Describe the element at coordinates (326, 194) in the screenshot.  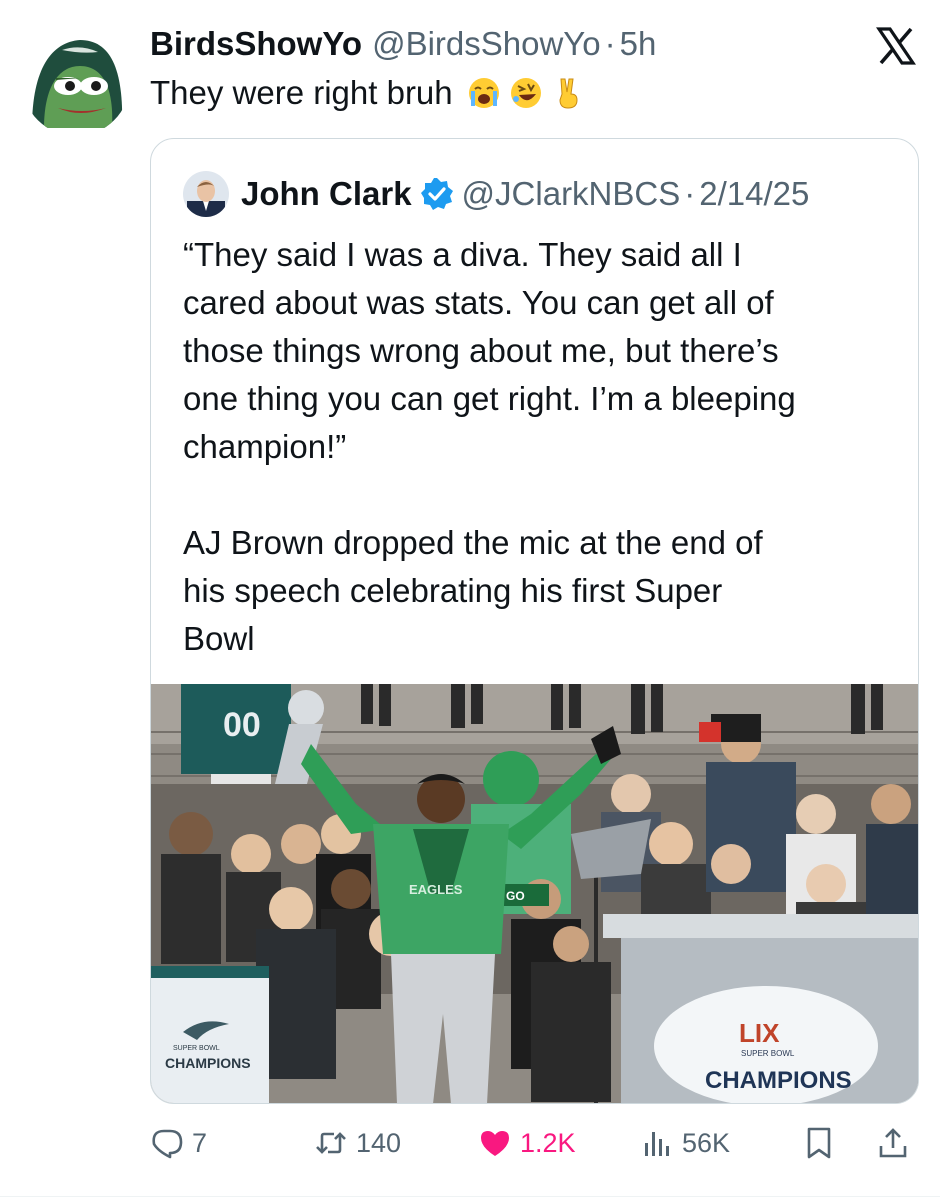
I see `quoted-display-name: John Clark` at that location.